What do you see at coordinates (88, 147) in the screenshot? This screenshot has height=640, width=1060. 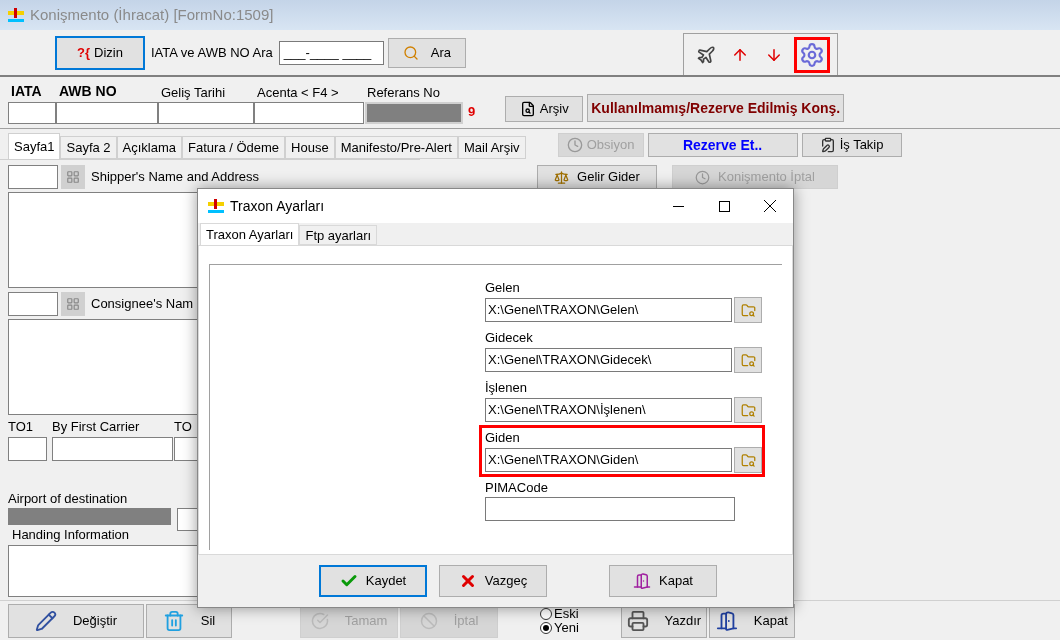 I see `tab: Sayfa 2` at bounding box center [88, 147].